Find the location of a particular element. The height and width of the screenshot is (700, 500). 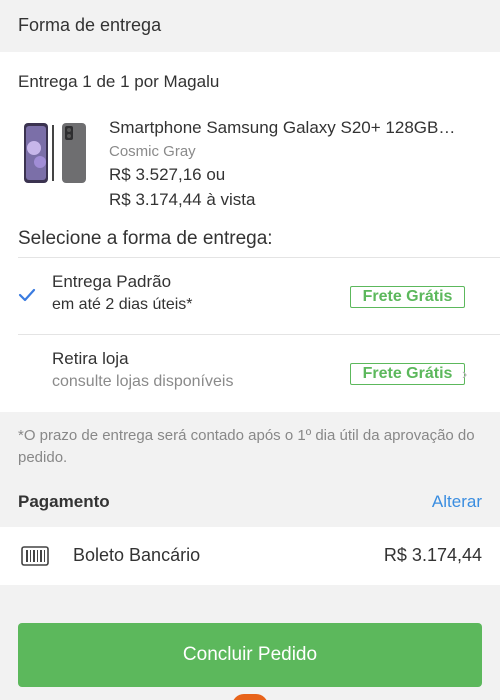

option-title: Retira loja is located at coordinates (90, 358).